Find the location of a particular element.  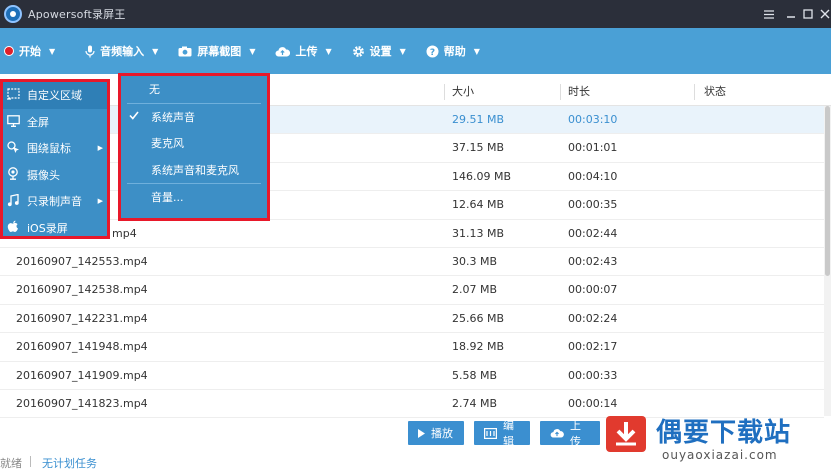

column-size-header: 大小 is located at coordinates (463, 92).